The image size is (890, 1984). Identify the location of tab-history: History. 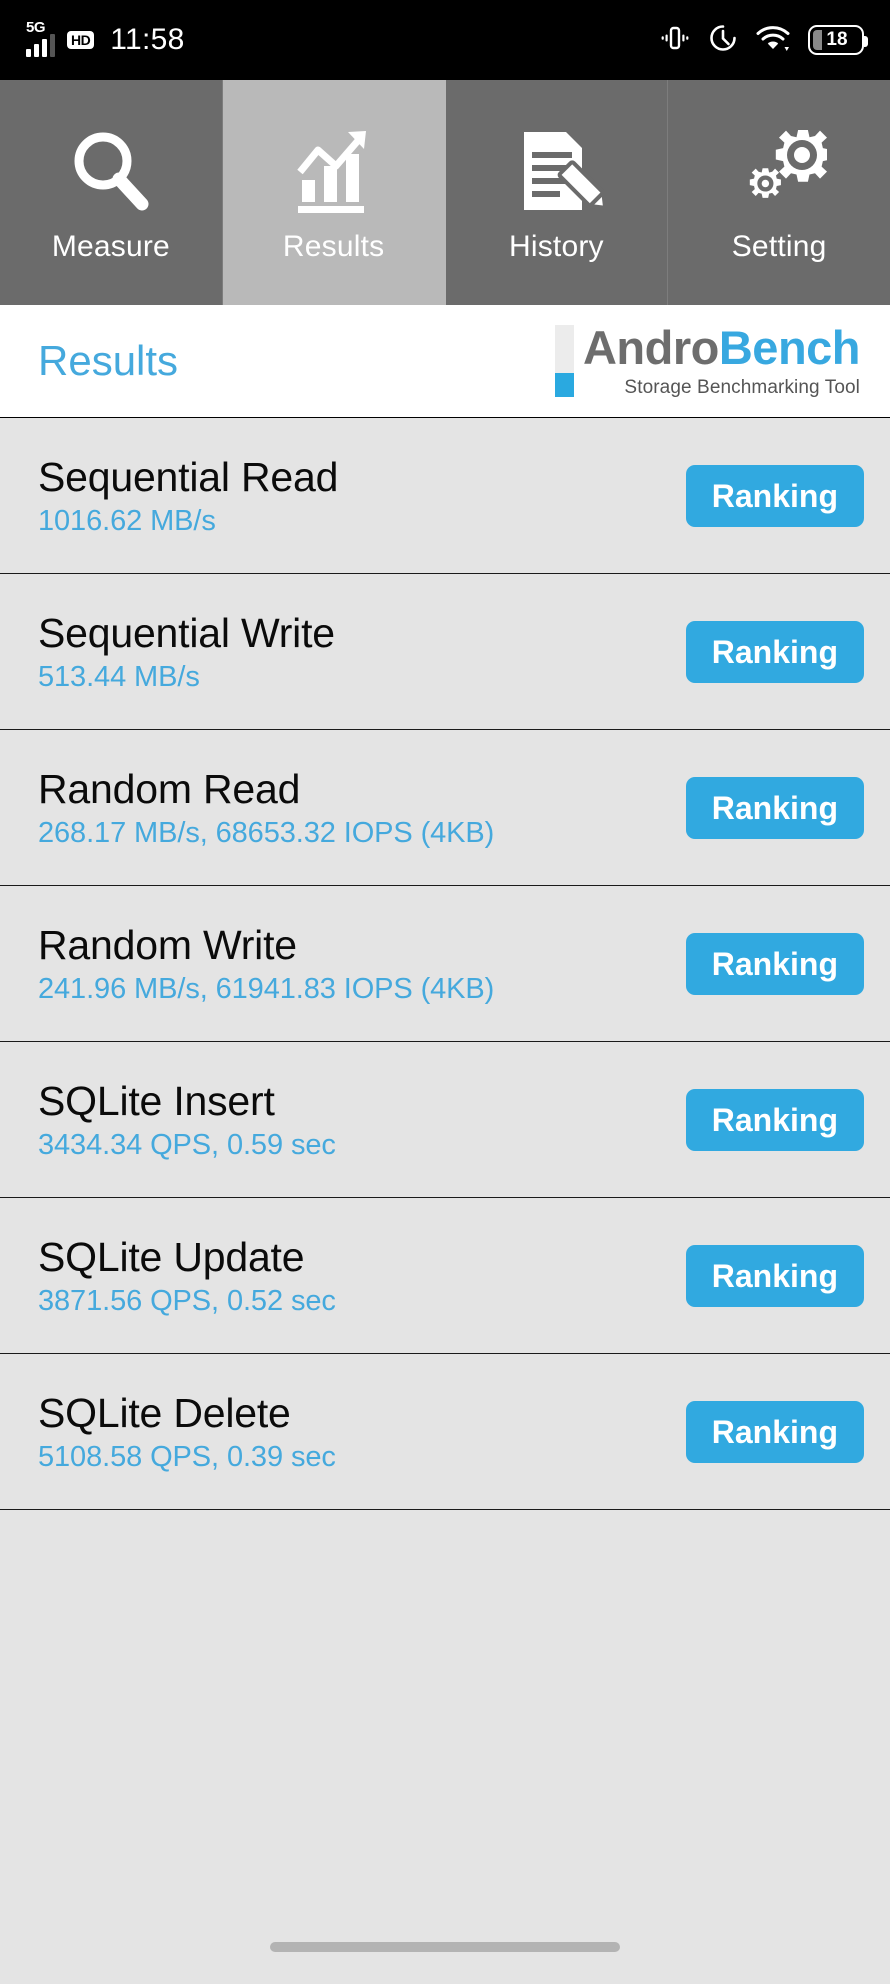
(557, 192).